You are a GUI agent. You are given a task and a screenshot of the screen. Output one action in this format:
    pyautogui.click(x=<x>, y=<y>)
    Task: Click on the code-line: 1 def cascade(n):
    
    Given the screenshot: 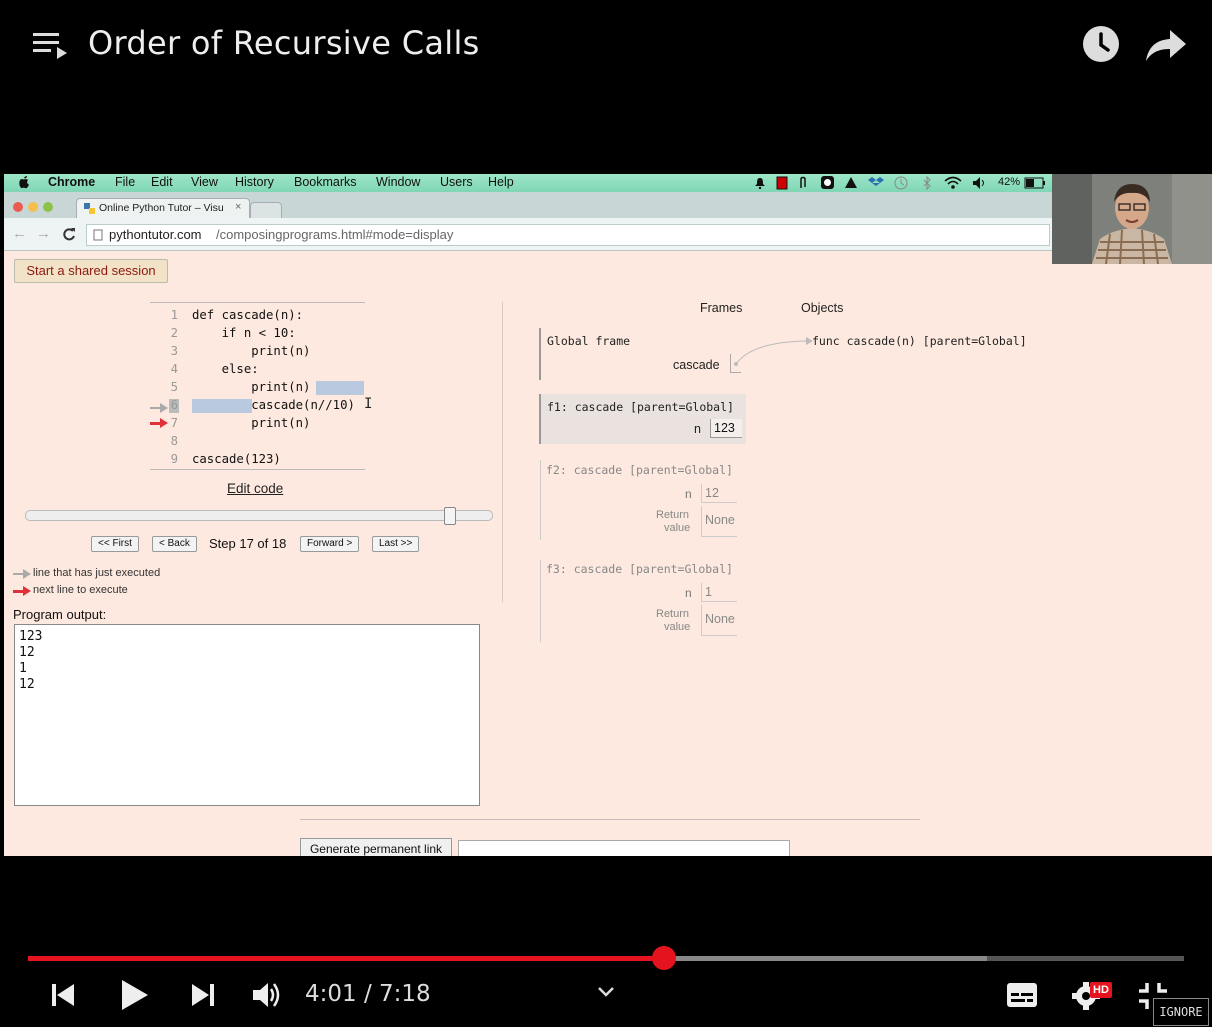 What is the action you would take?
    pyautogui.click(x=237, y=315)
    